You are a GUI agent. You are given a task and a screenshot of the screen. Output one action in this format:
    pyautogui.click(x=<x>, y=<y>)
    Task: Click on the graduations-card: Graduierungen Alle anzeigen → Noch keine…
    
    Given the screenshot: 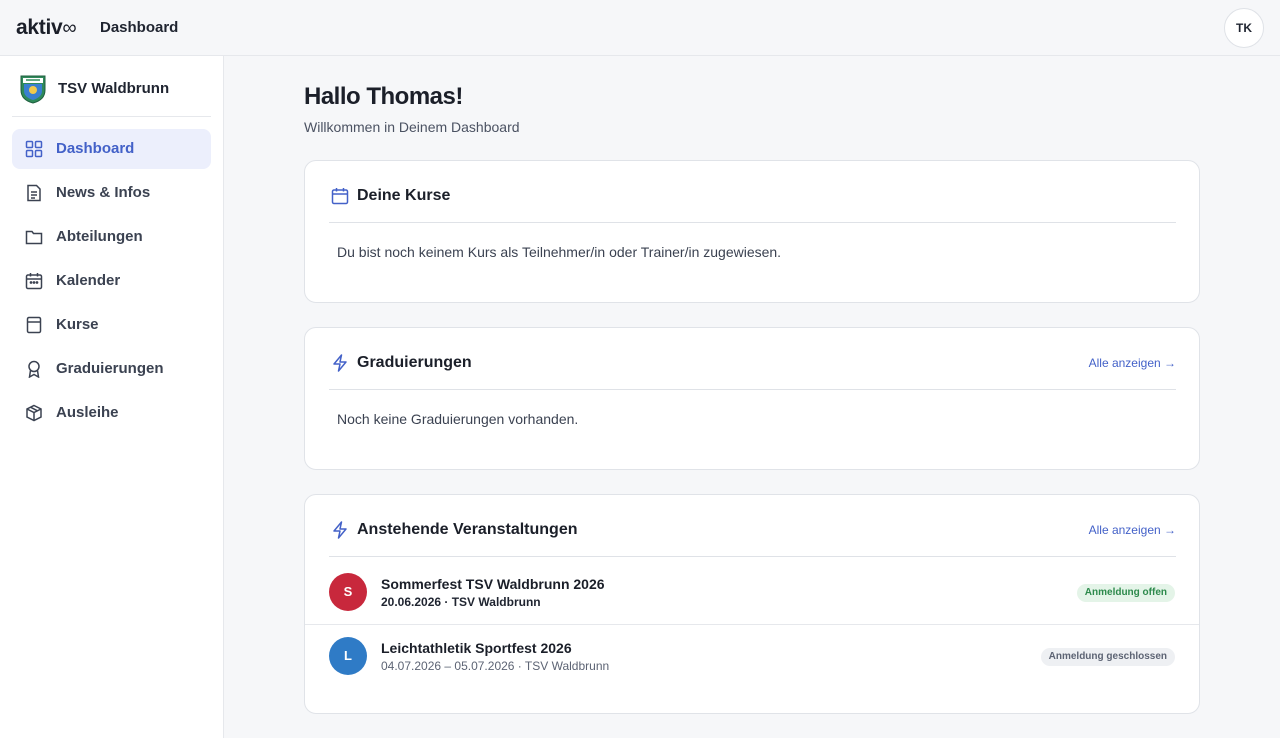 What is the action you would take?
    pyautogui.click(x=752, y=398)
    